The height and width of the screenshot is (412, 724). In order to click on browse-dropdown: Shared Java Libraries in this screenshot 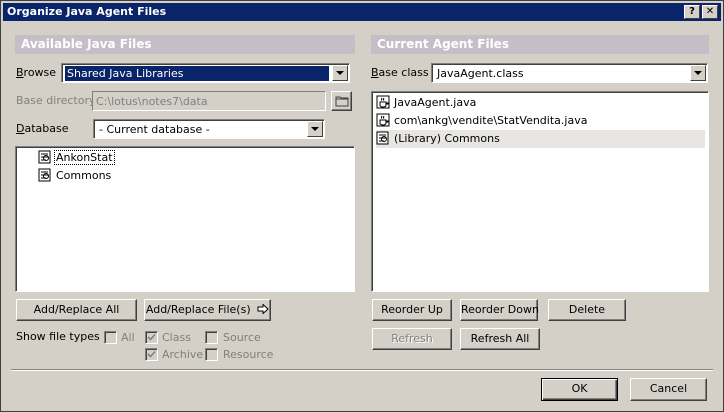, I will do `click(205, 73)`.